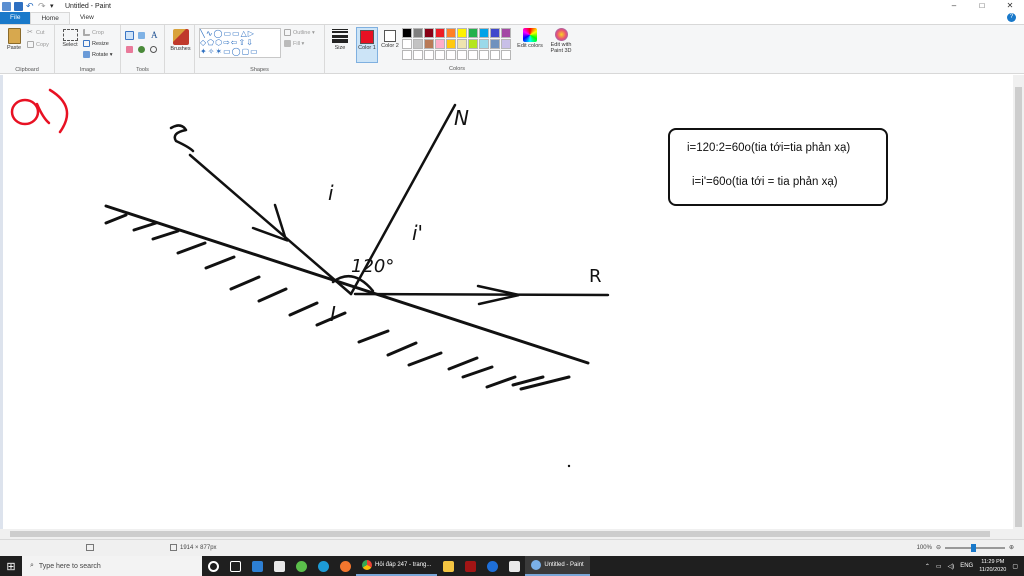 The image size is (1024, 576). I want to click on start-button: ⊞, so click(11, 566).